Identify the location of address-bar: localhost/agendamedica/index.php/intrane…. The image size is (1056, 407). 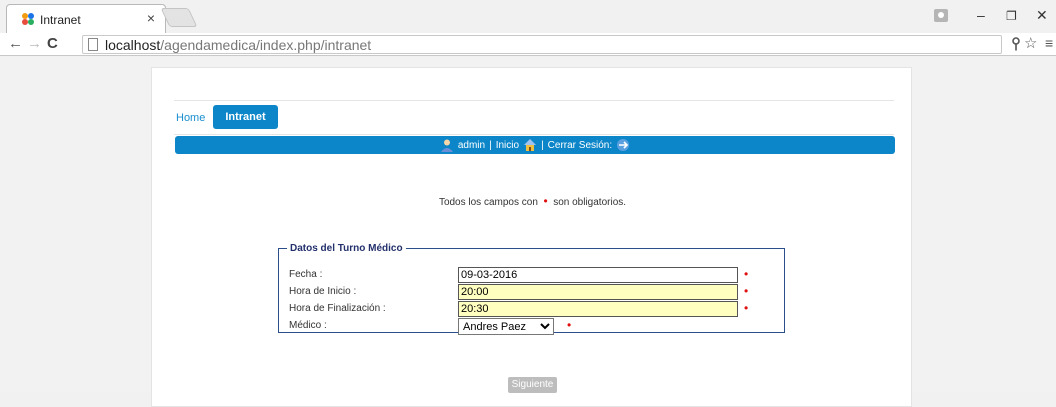
(542, 44).